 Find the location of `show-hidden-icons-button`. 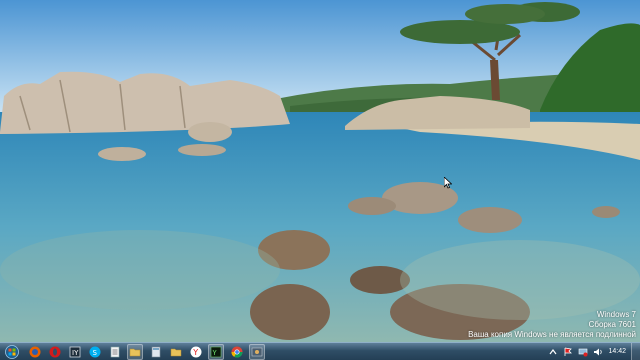

show-hidden-icons-button is located at coordinates (553, 352).